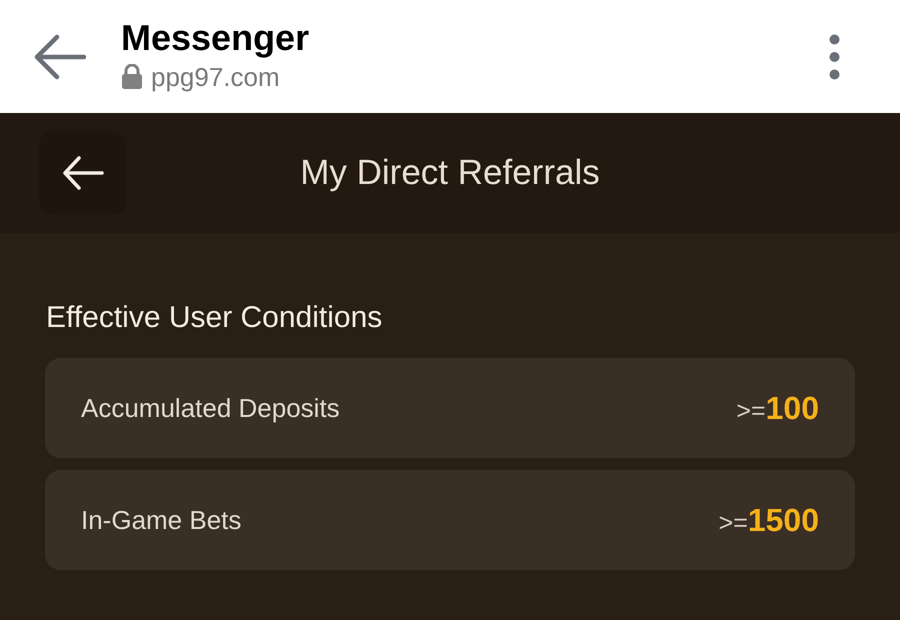 Image resolution: width=900 pixels, height=620 pixels. I want to click on url-text: ppg97.com, so click(215, 77).